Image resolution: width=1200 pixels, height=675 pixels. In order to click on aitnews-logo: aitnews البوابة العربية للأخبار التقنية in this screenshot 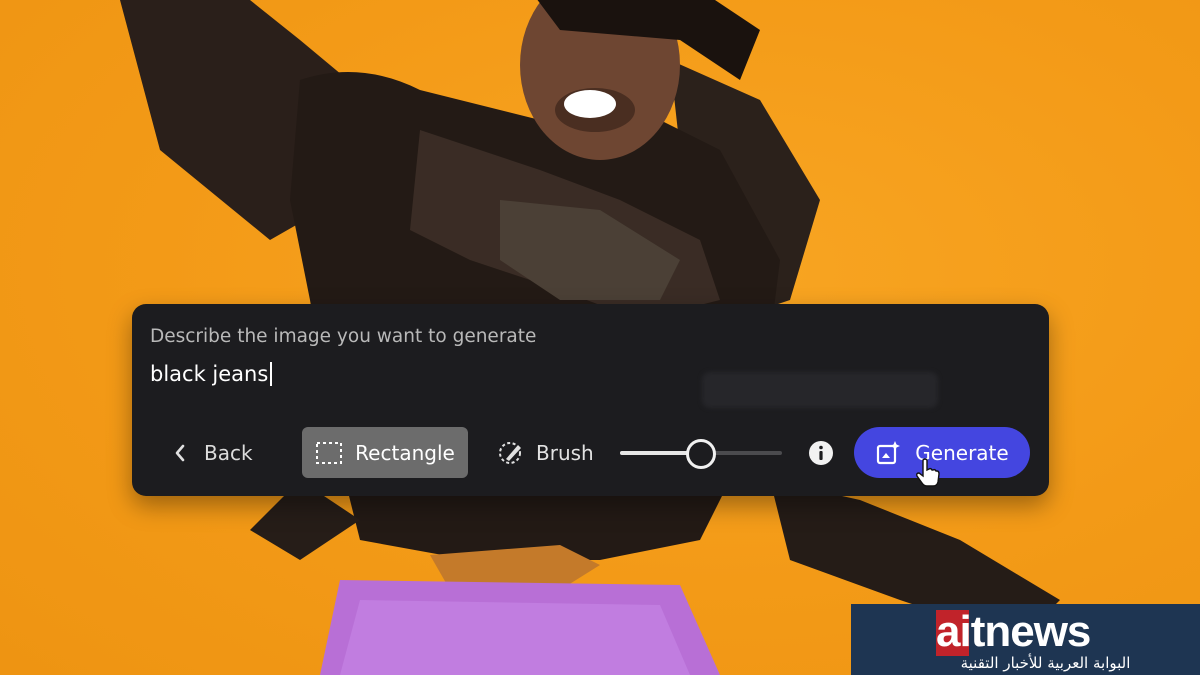, I will do `click(1025, 639)`.